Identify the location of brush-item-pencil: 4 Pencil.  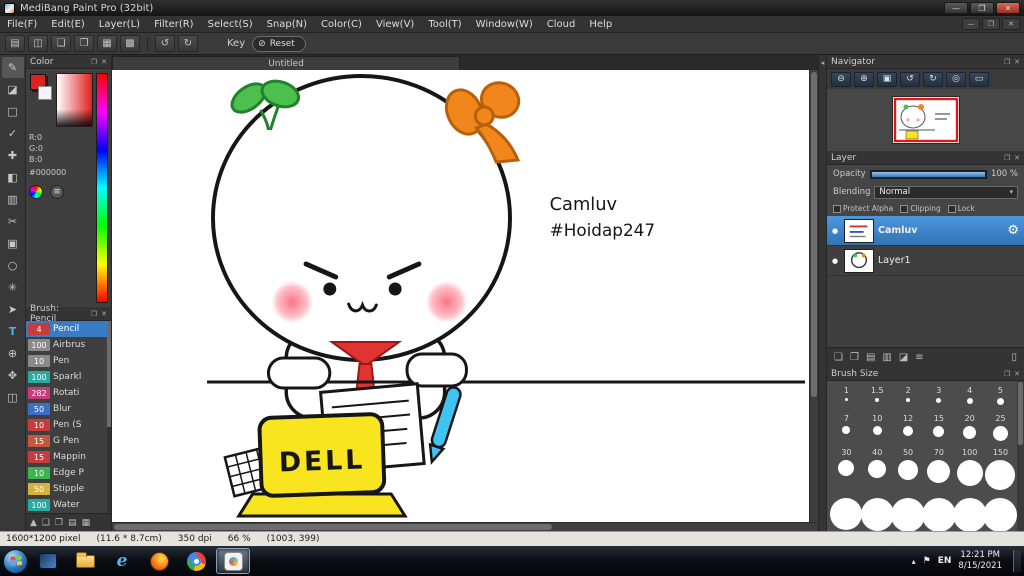
(68, 329).